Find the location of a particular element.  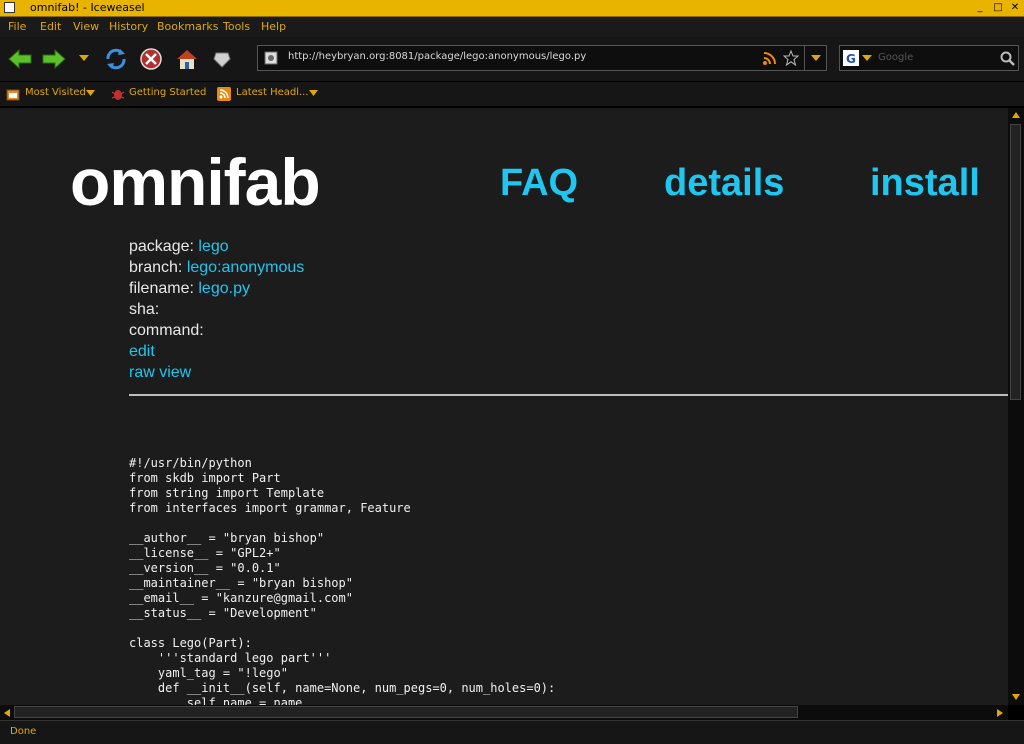

meta-label: branch: is located at coordinates (156, 267).